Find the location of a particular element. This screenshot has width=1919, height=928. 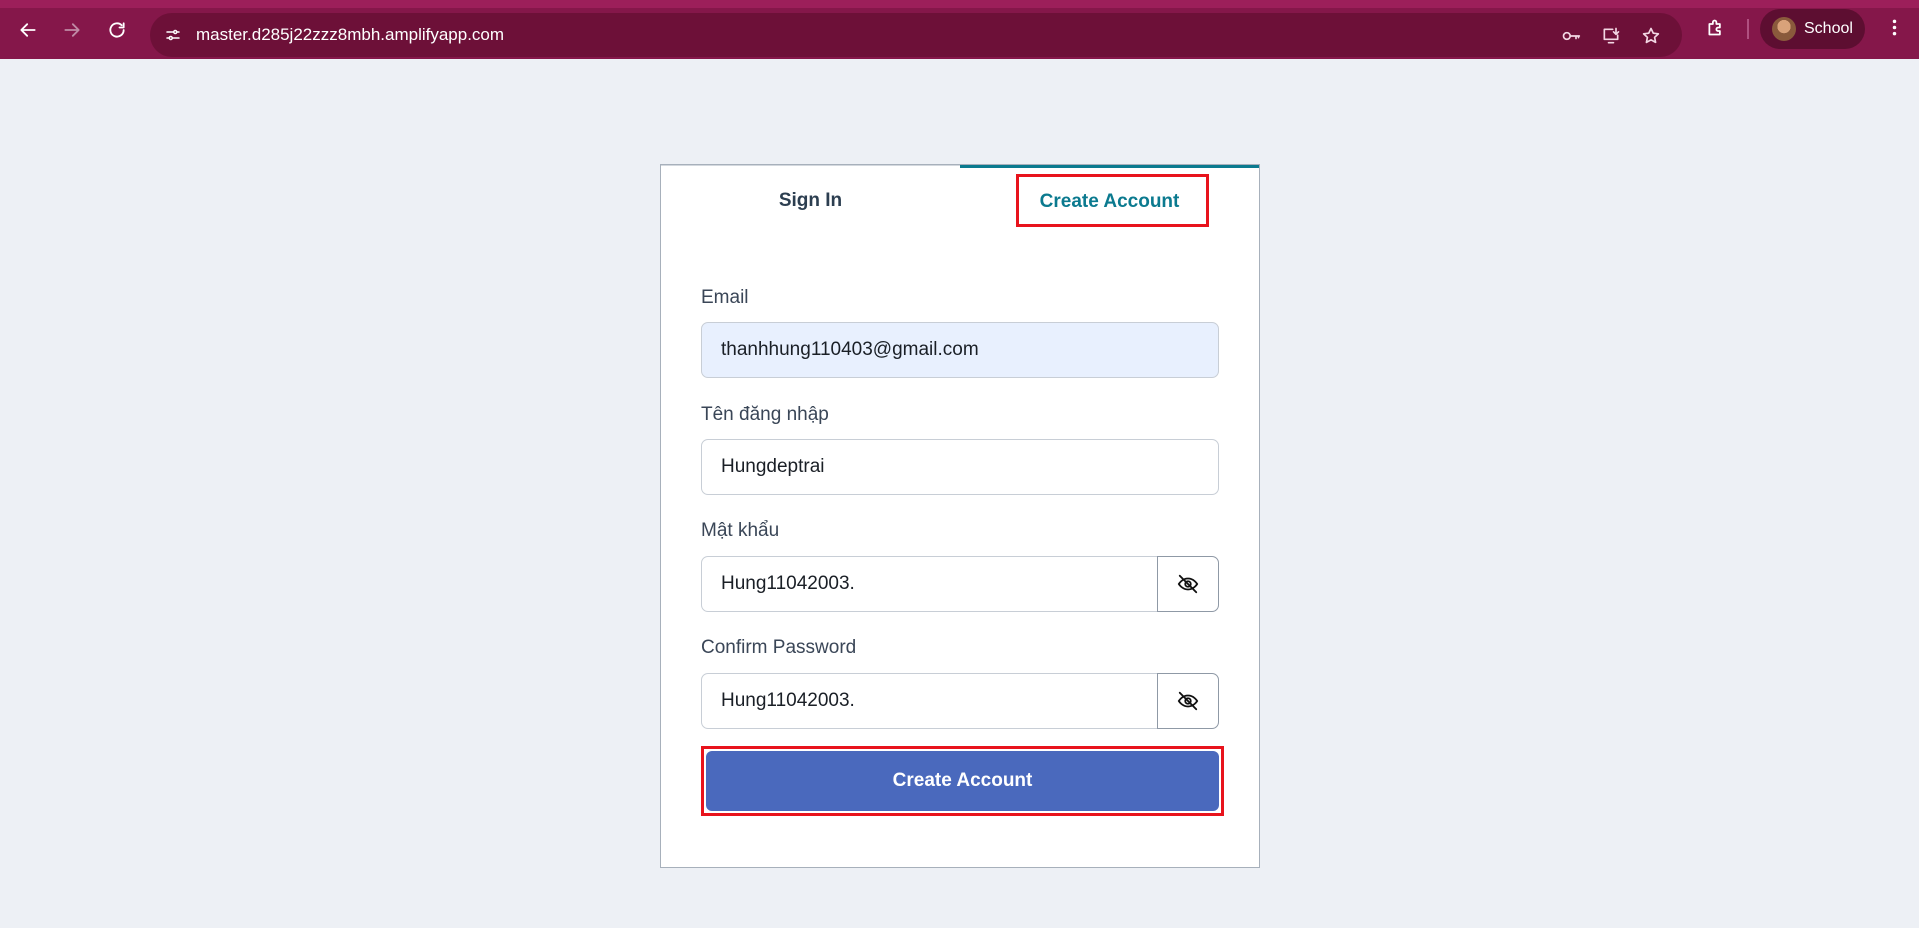

password-key-button is located at coordinates (1571, 36).